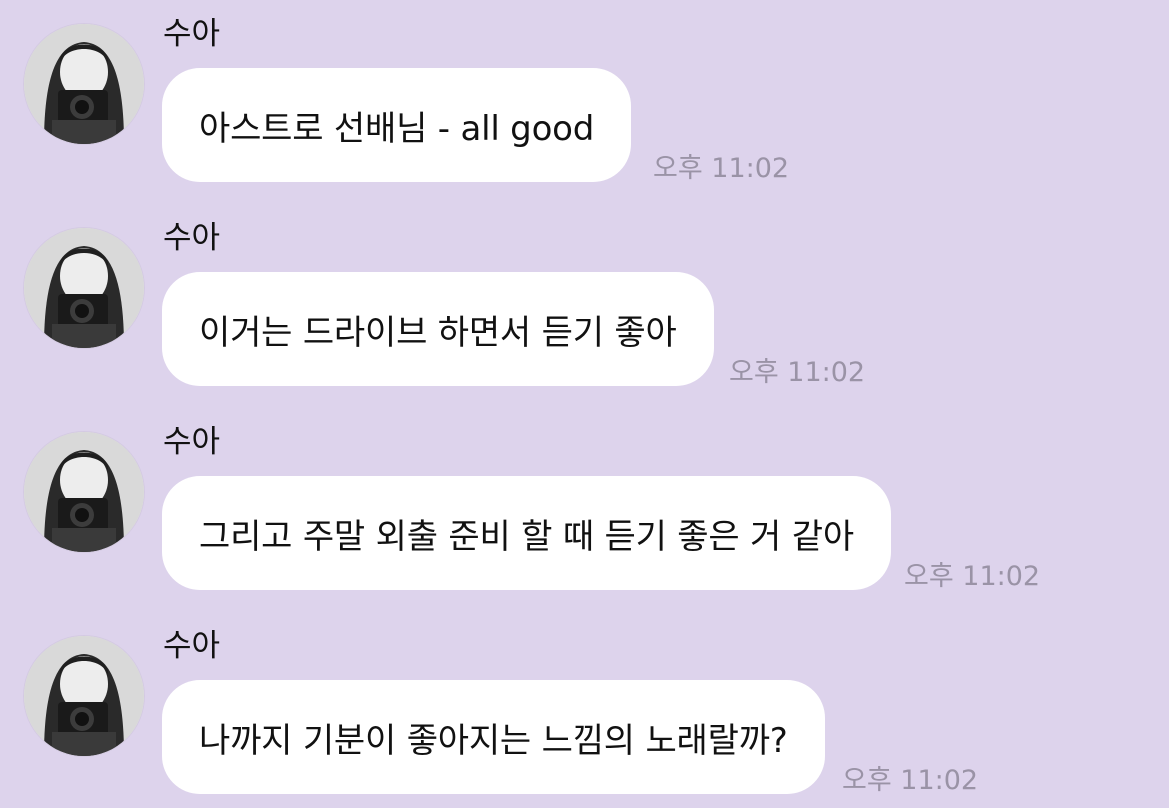  What do you see at coordinates (526, 536) in the screenshot?
I see `message-text: 그리고 주말 외출 준비 할 때 듣기 좋은 거 같아` at bounding box center [526, 536].